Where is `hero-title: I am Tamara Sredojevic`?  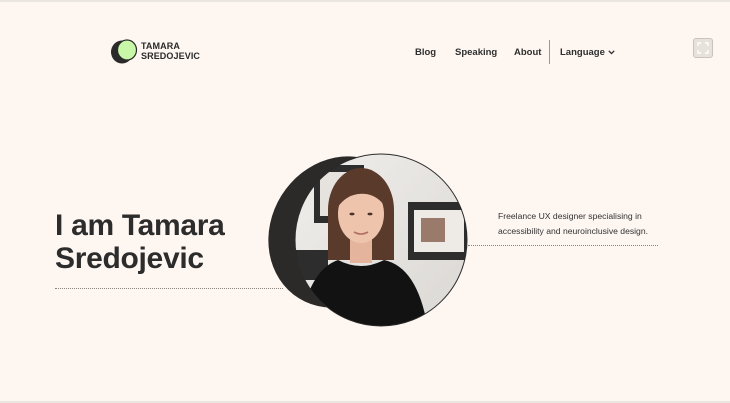
hero-title: I am Tamara Sredojevic is located at coordinates (140, 242).